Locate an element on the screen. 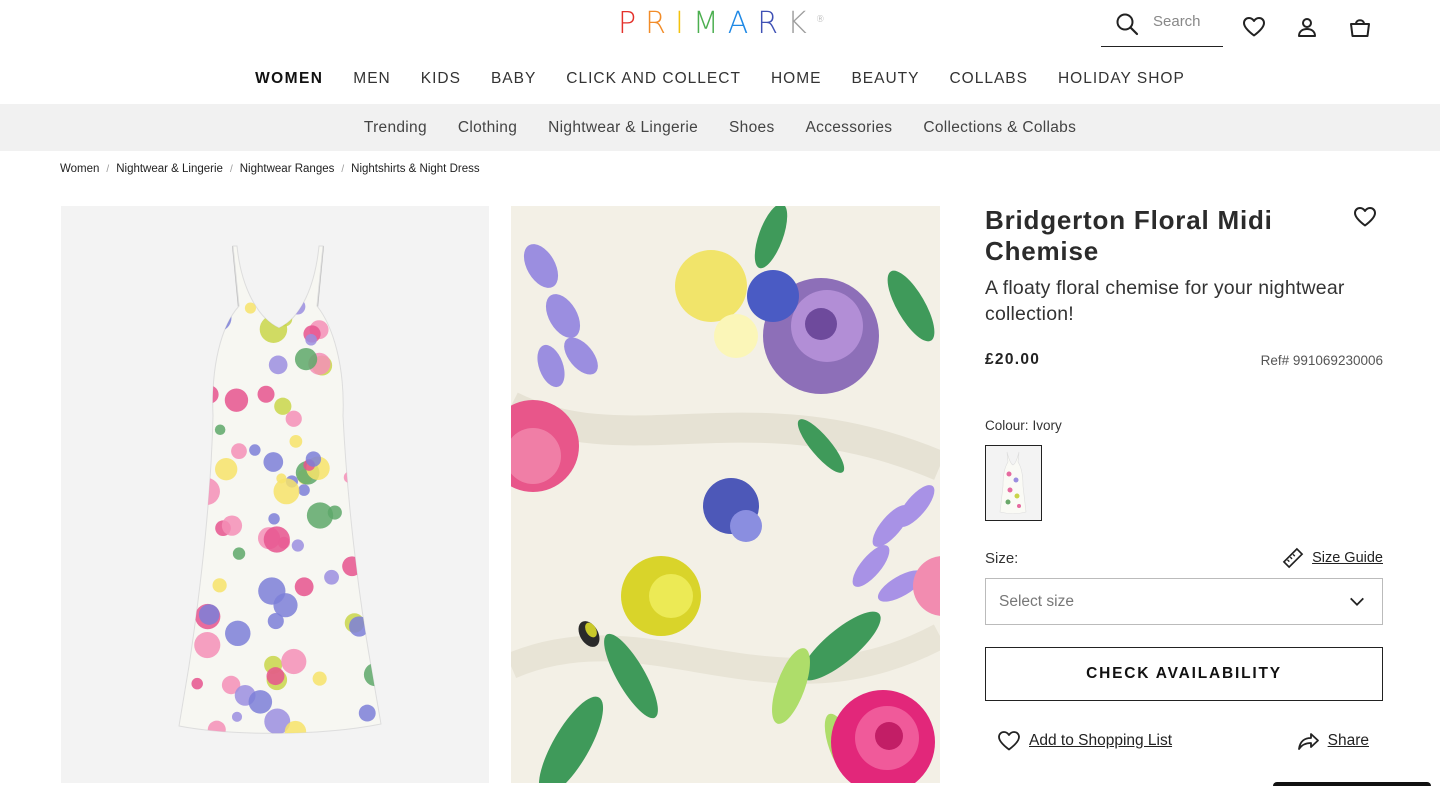  heart-icon is located at coordinates (1009, 741).